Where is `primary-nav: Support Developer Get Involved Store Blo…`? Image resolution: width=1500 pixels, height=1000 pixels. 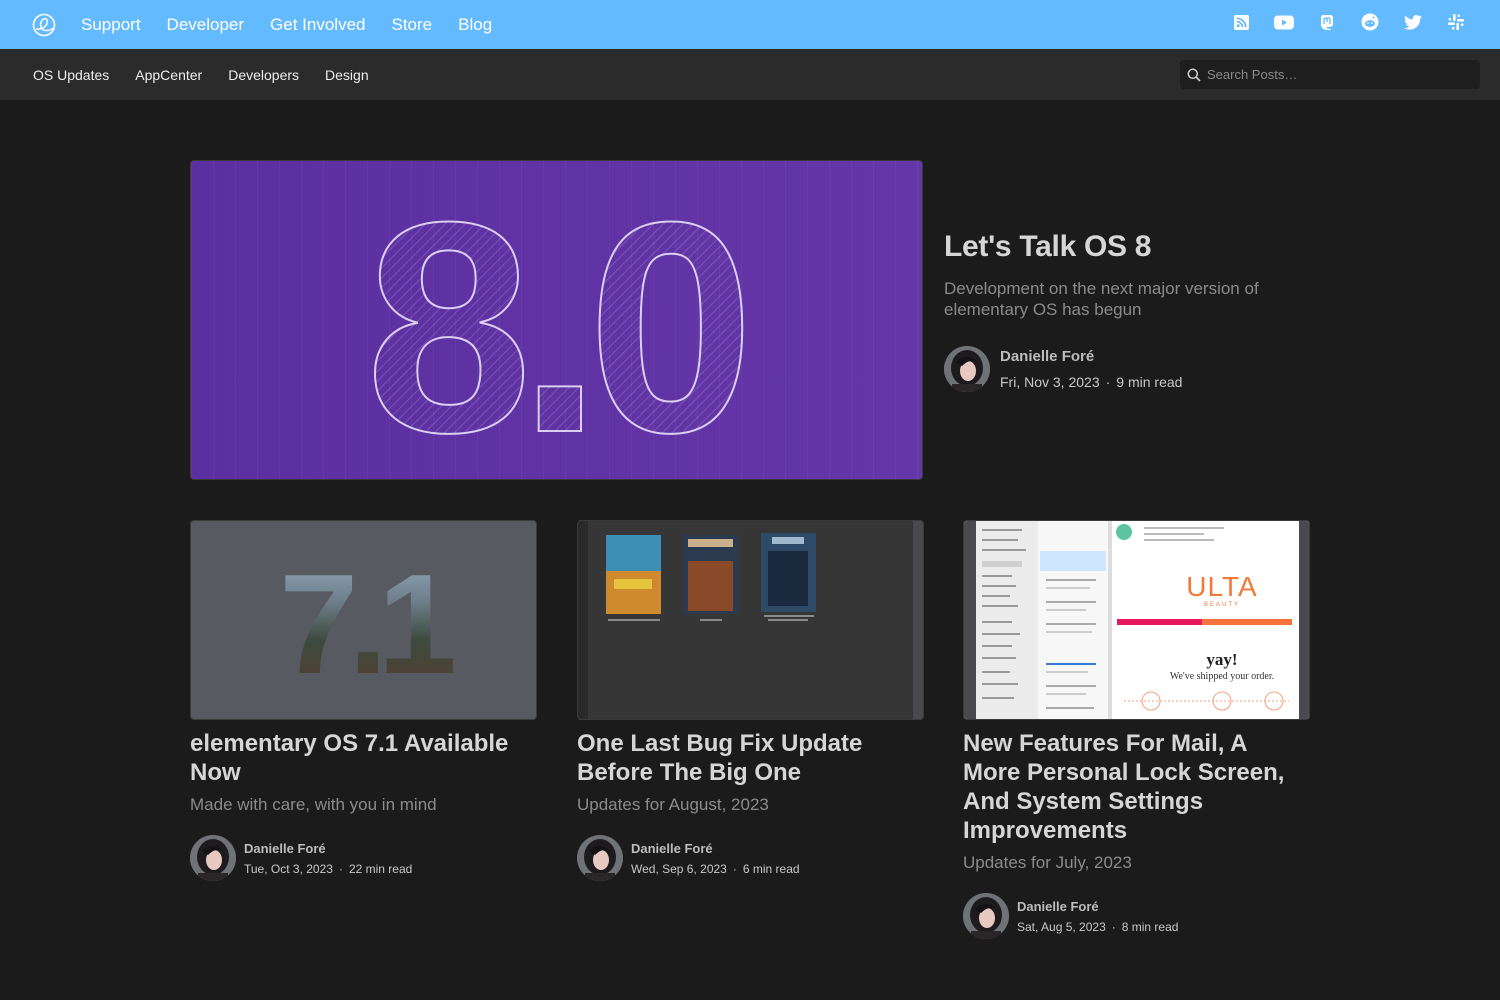
primary-nav: Support Developer Get Involved Store Blo… is located at coordinates (299, 25).